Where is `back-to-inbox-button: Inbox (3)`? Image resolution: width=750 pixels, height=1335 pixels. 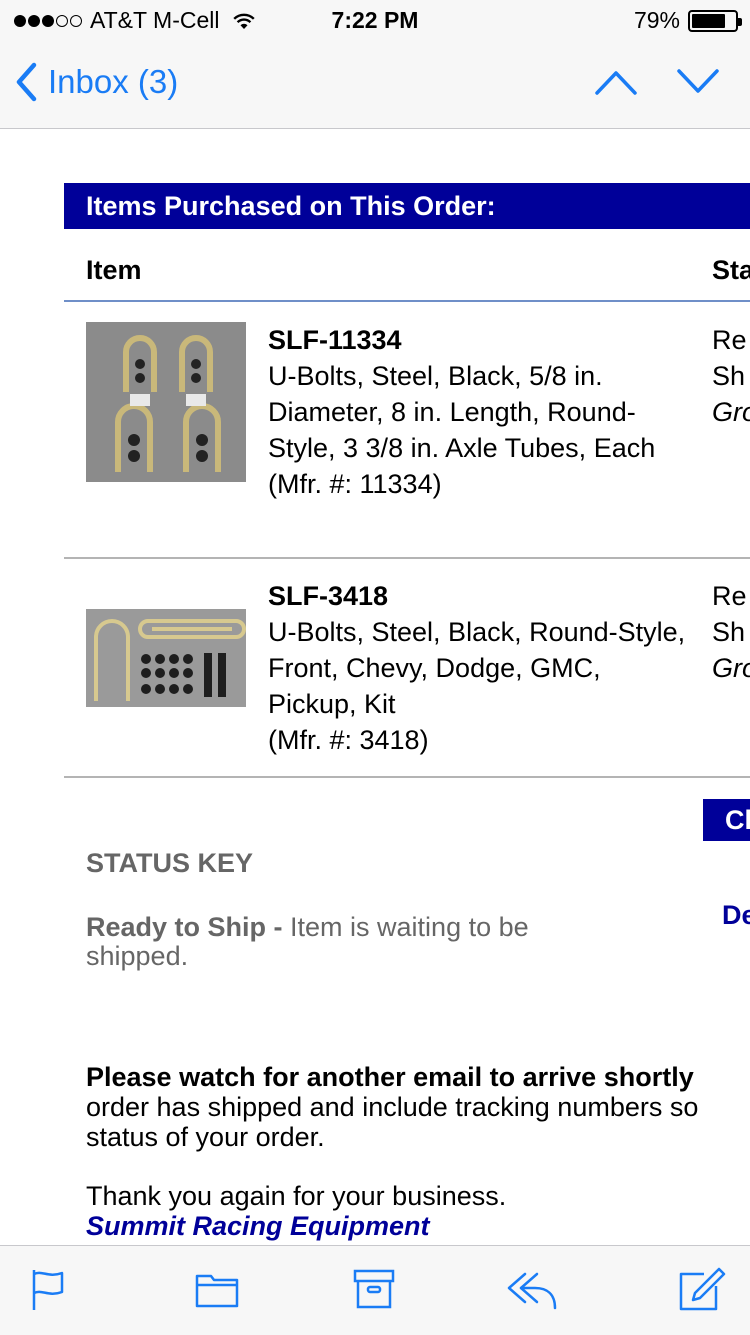 back-to-inbox-button: Inbox (3) is located at coordinates (96, 82).